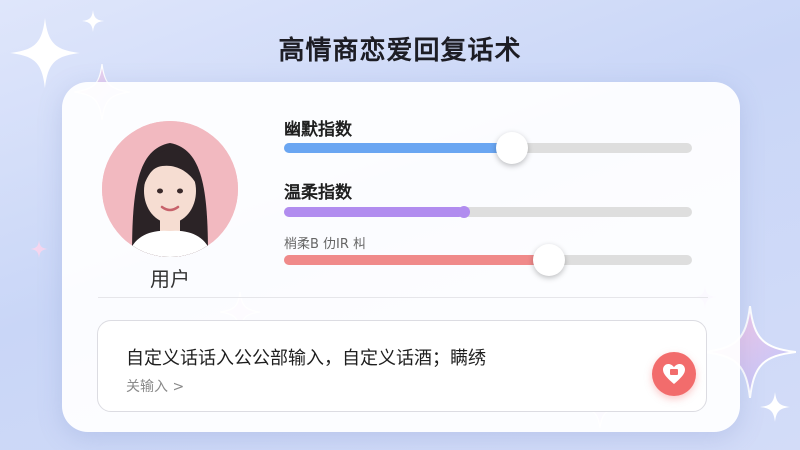 The height and width of the screenshot is (450, 800). I want to click on gentle-slider-knob, so click(463, 212).